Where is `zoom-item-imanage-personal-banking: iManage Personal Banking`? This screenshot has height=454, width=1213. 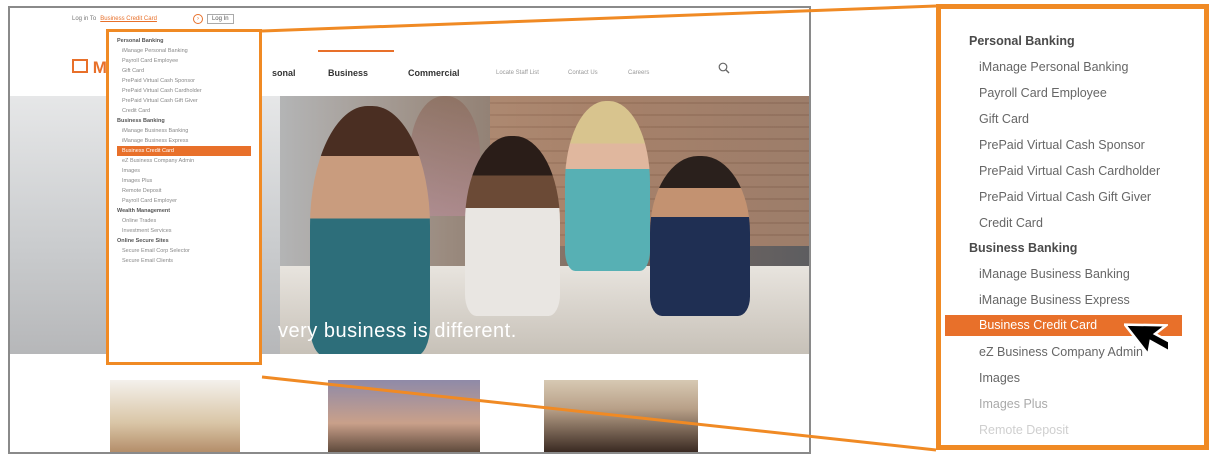
zoom-item-imanage-personal-banking: iManage Personal Banking is located at coordinates (1086, 67).